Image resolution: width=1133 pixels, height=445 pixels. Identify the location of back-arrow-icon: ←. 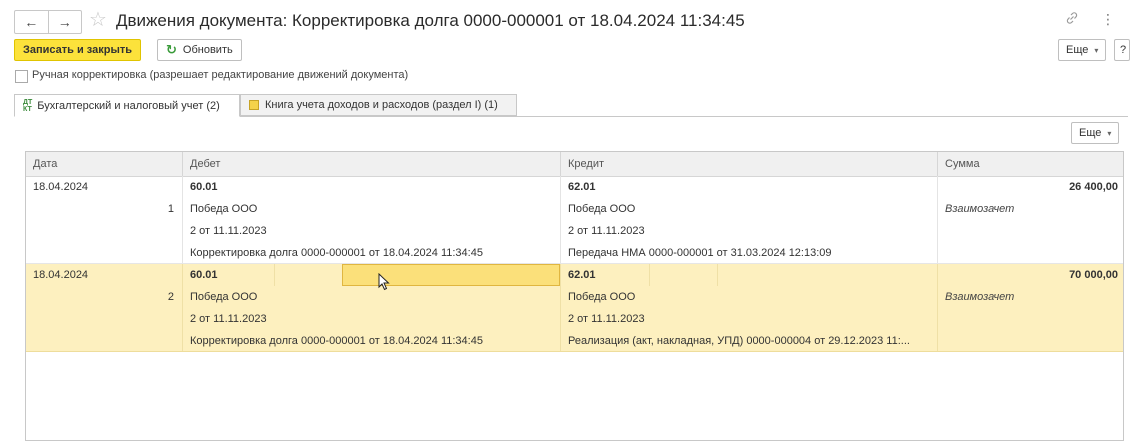
(31, 22).